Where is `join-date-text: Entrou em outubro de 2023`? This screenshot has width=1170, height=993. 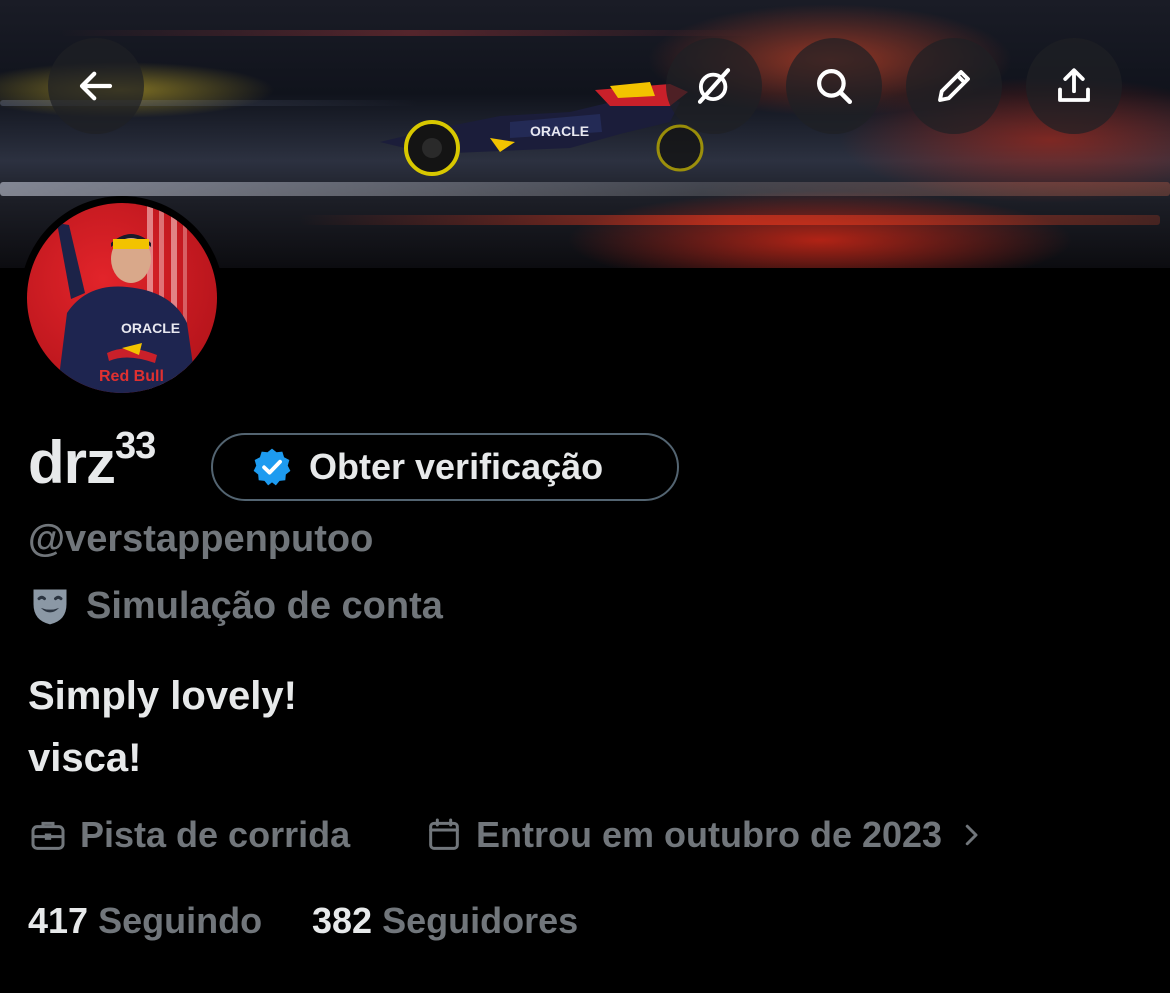
join-date-text: Entrou em outubro de 2023 is located at coordinates (709, 834).